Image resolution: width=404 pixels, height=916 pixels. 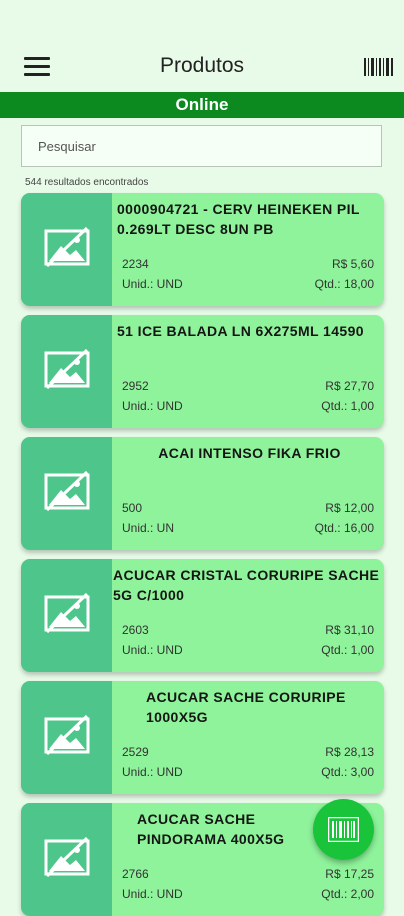 What do you see at coordinates (132, 508) in the screenshot?
I see `product-code: 500` at bounding box center [132, 508].